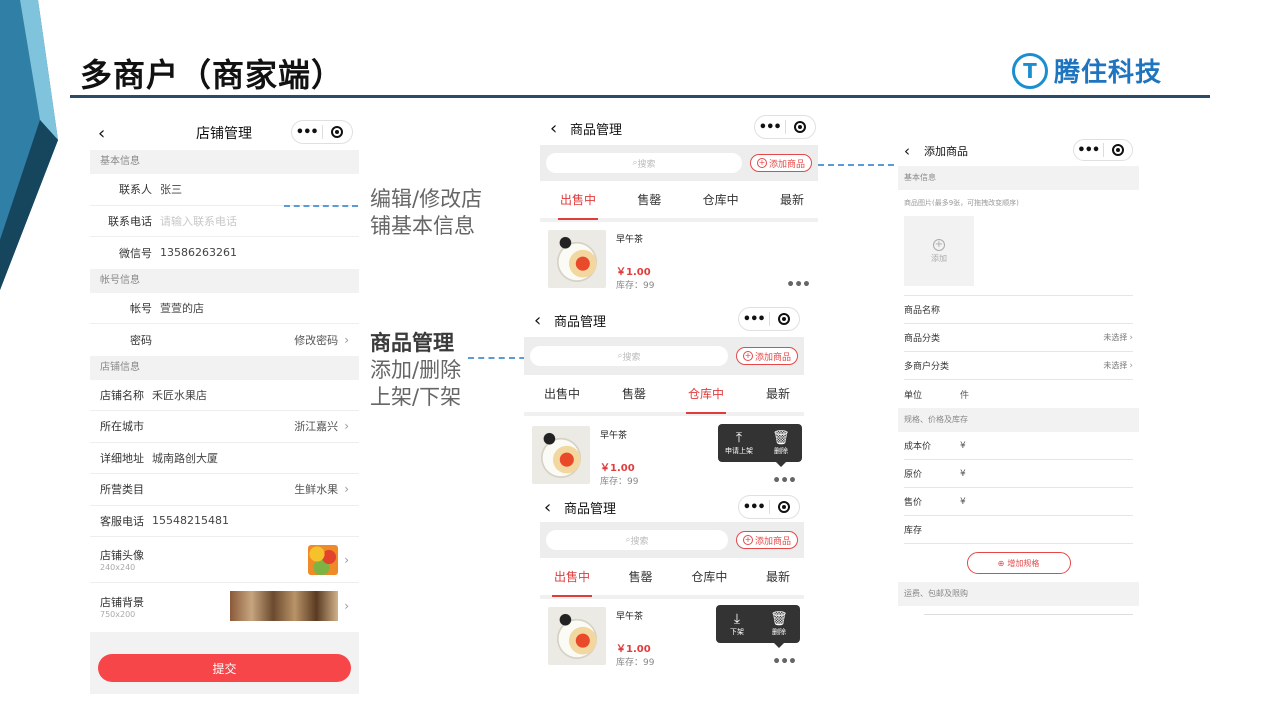 Image resolution: width=1280 pixels, height=720 pixels. I want to click on phone-field: 请输入联系电话, so click(254, 221).